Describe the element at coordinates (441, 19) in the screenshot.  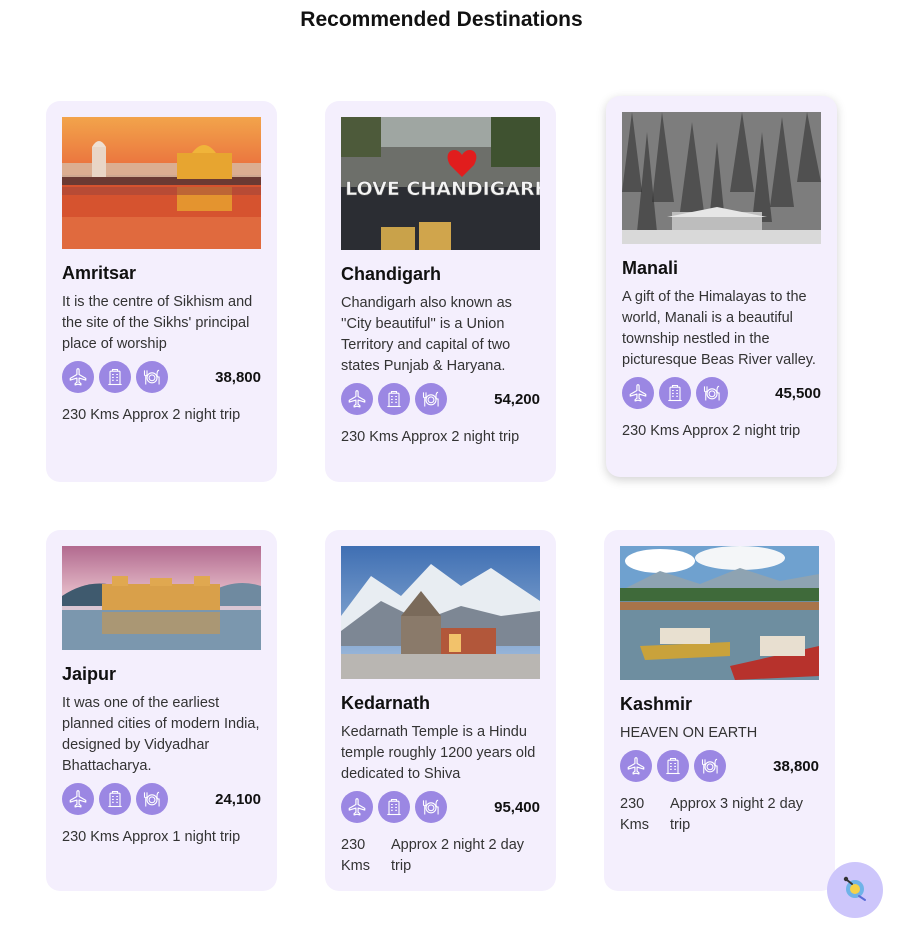
I see `page-title: Recommended Destinations` at that location.